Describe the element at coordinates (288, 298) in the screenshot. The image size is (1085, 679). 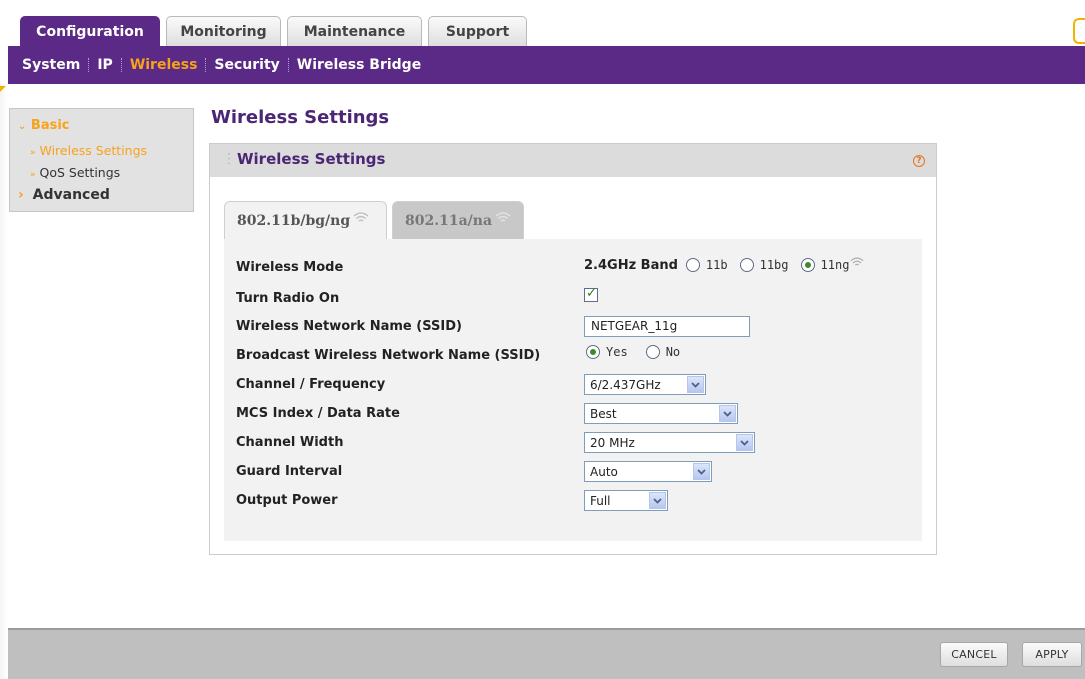
I see `turn-radio-on-label: Turn Radio On` at that location.